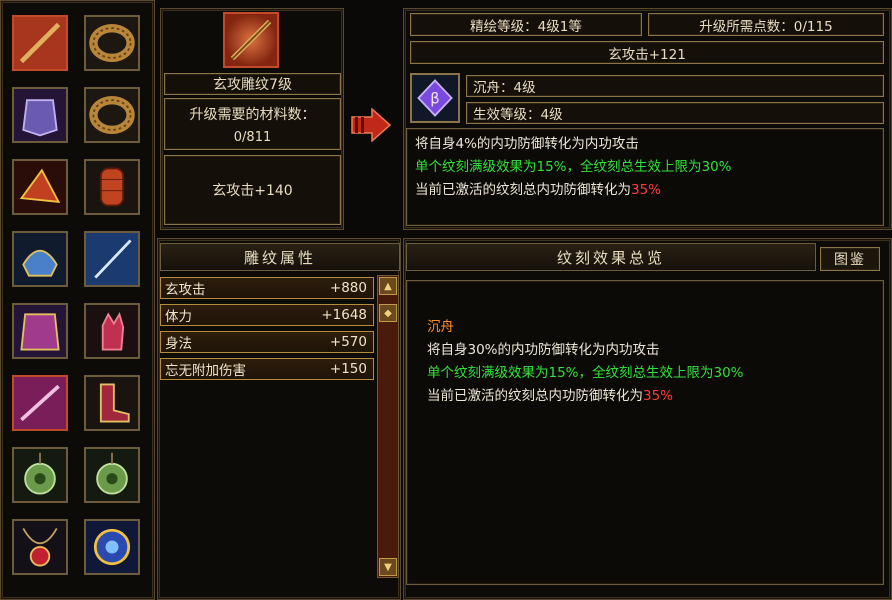  I want to click on glove-icon, so click(112, 331).